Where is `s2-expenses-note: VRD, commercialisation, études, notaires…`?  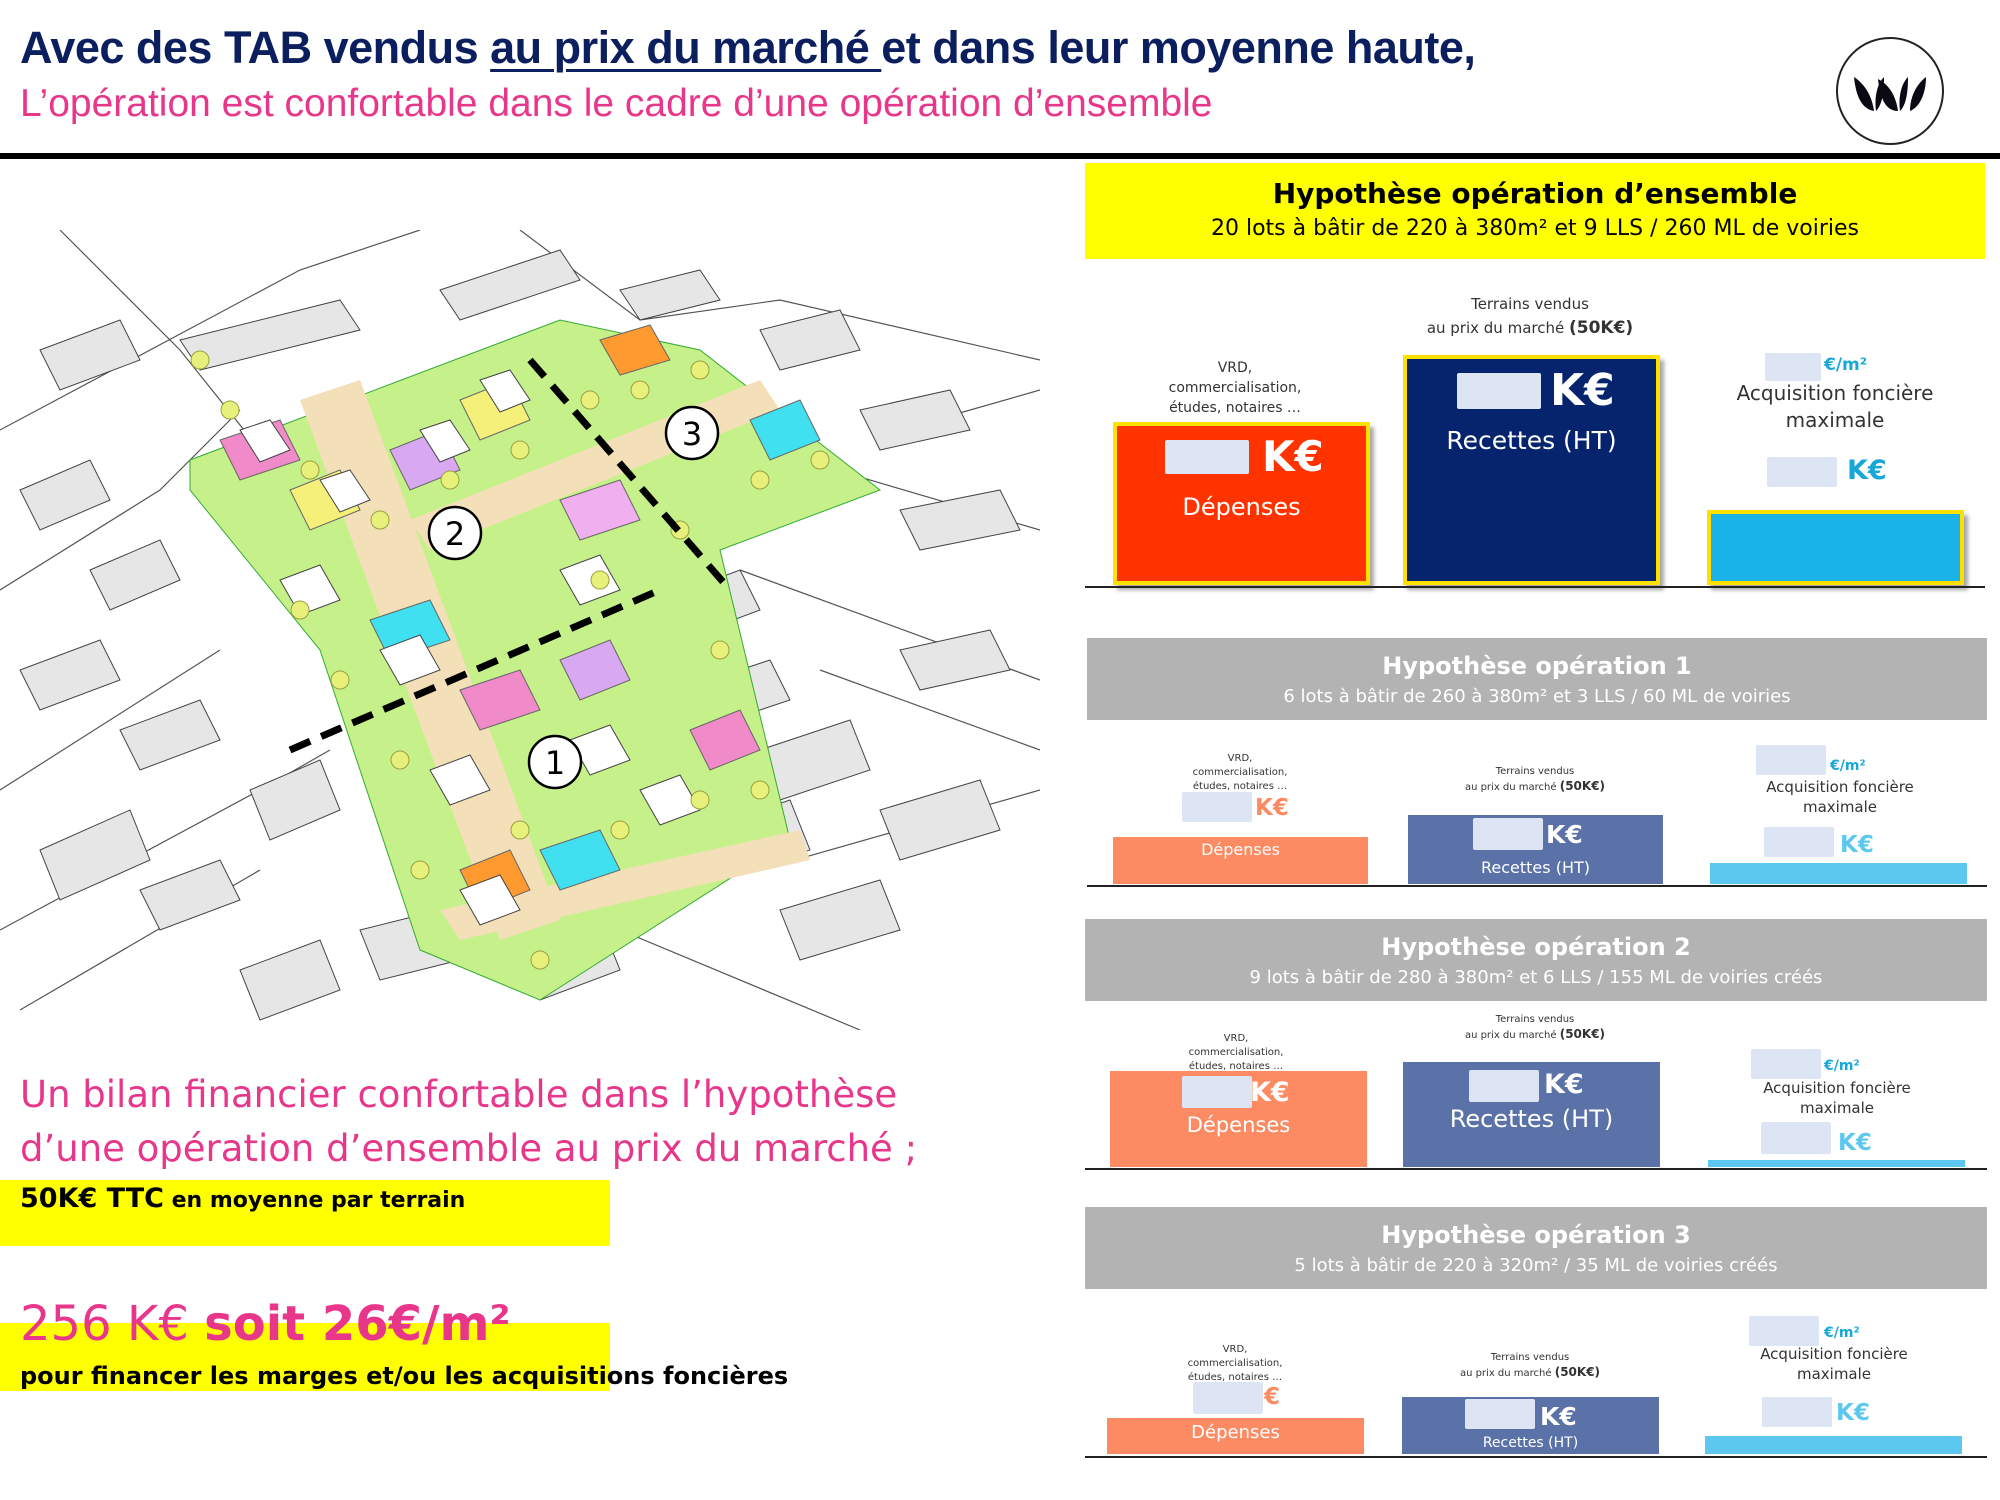
s2-expenses-note: VRD, commercialisation, études, notaires… is located at coordinates (1236, 1052).